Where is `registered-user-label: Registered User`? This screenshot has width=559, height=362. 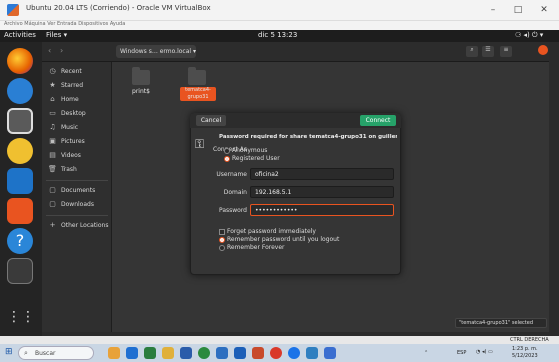
registered-user-label: Registered User is located at coordinates (256, 158).